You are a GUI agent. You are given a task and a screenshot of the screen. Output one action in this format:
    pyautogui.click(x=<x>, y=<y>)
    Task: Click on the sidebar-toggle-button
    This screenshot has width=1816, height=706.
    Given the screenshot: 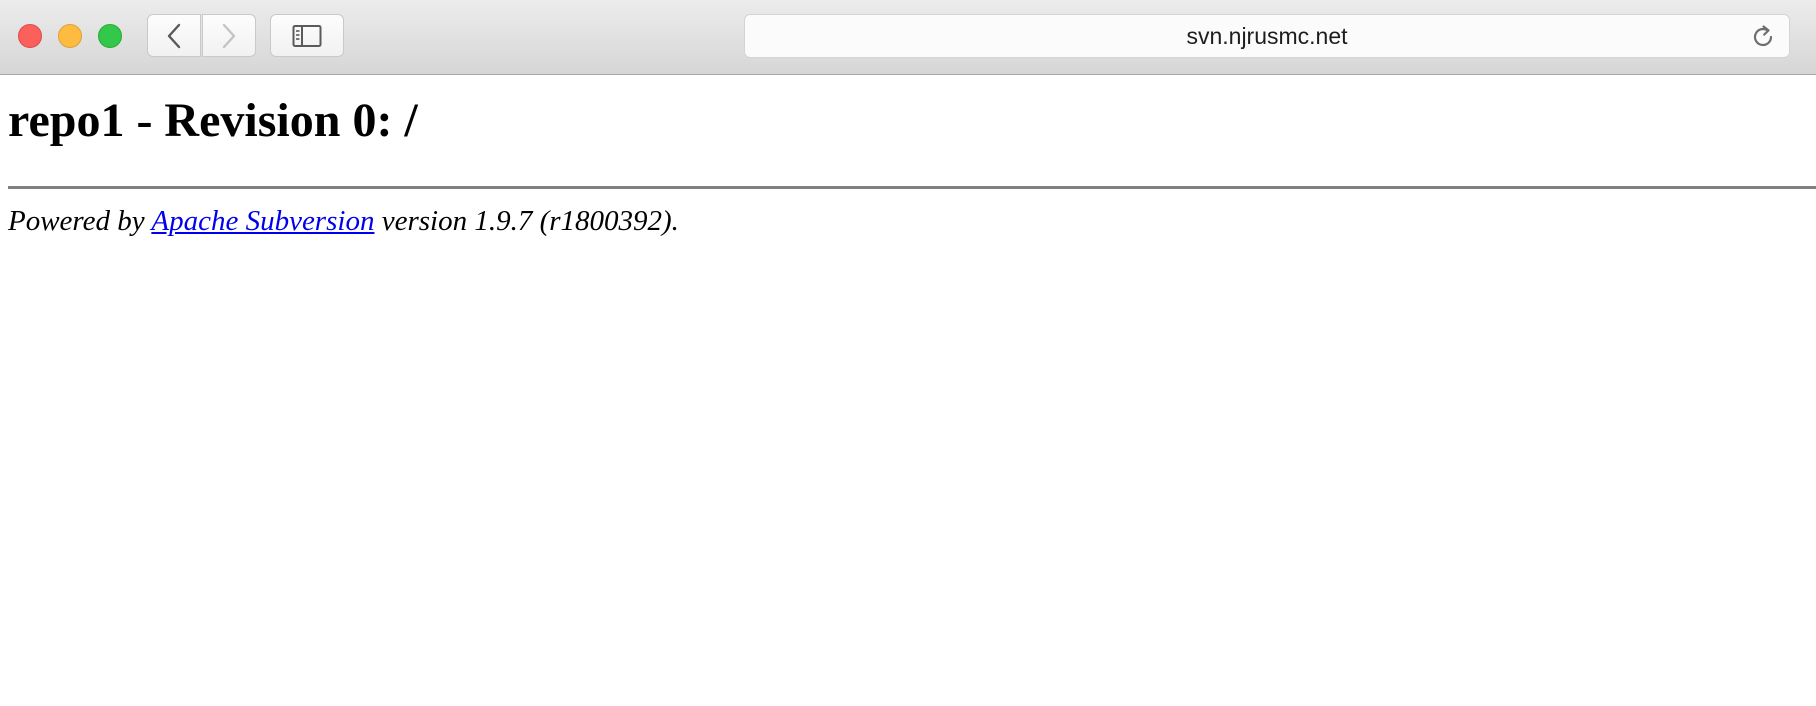 What is the action you would take?
    pyautogui.click(x=307, y=35)
    